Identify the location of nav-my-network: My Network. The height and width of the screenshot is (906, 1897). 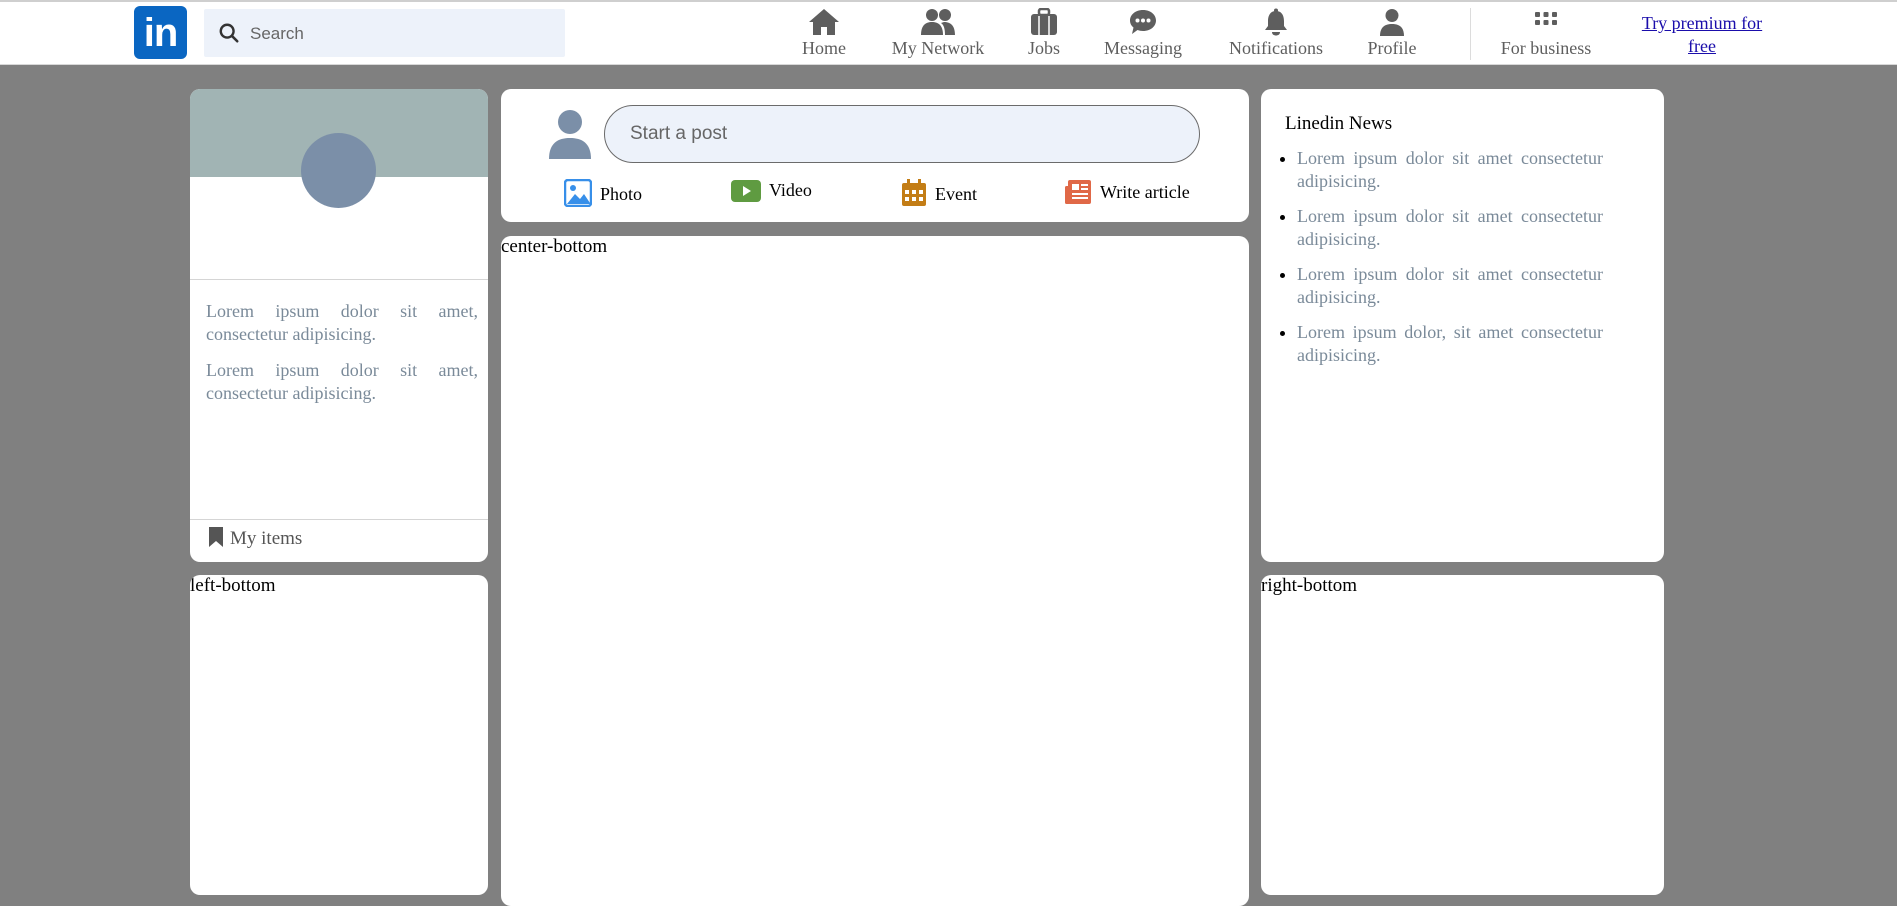
(938, 33).